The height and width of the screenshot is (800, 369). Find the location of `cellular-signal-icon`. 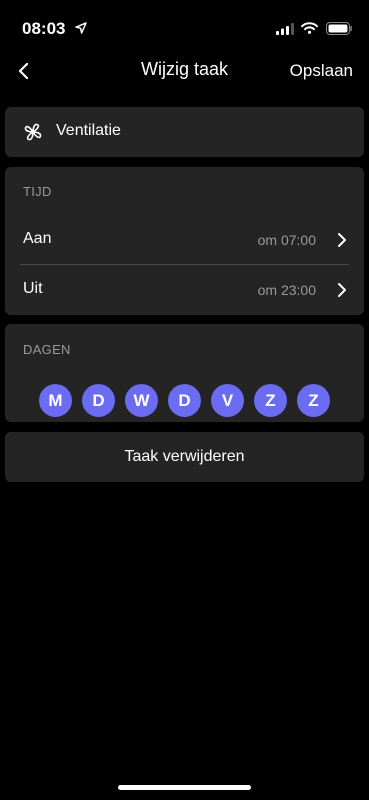

cellular-signal-icon is located at coordinates (285, 29).